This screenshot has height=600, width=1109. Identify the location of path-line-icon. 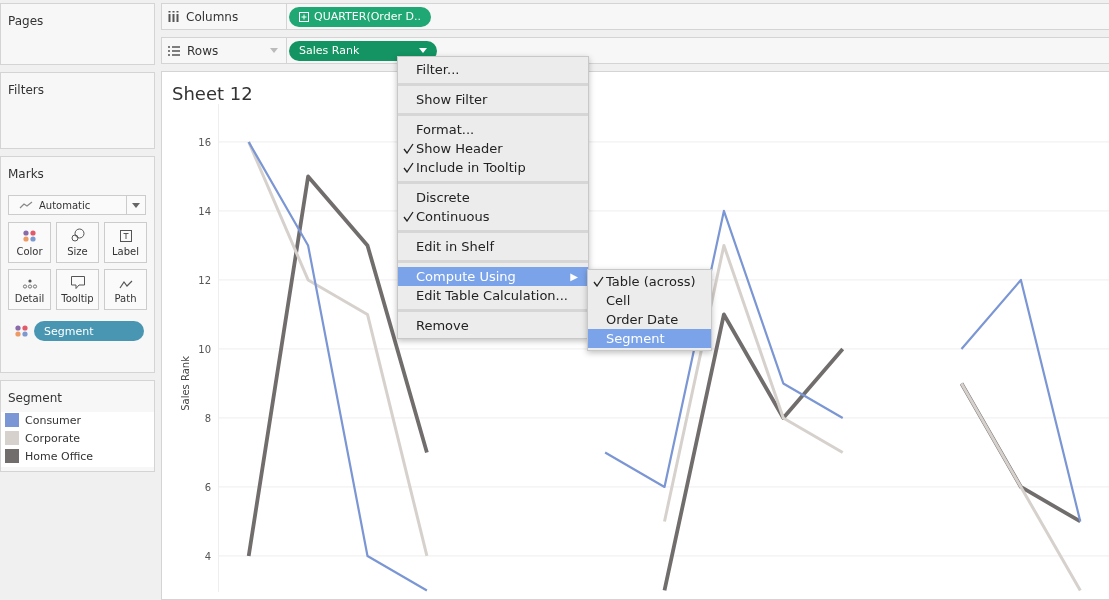
(125, 284).